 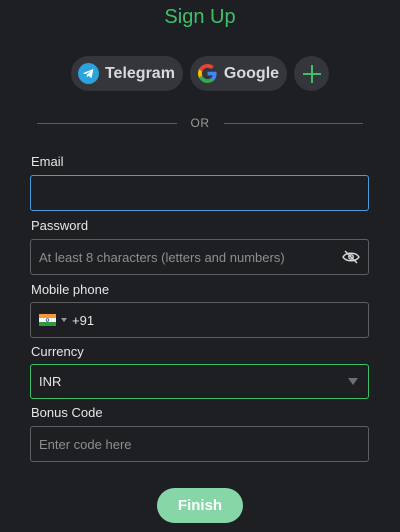 What do you see at coordinates (353, 381) in the screenshot?
I see `dropdown-arrow-icon` at bounding box center [353, 381].